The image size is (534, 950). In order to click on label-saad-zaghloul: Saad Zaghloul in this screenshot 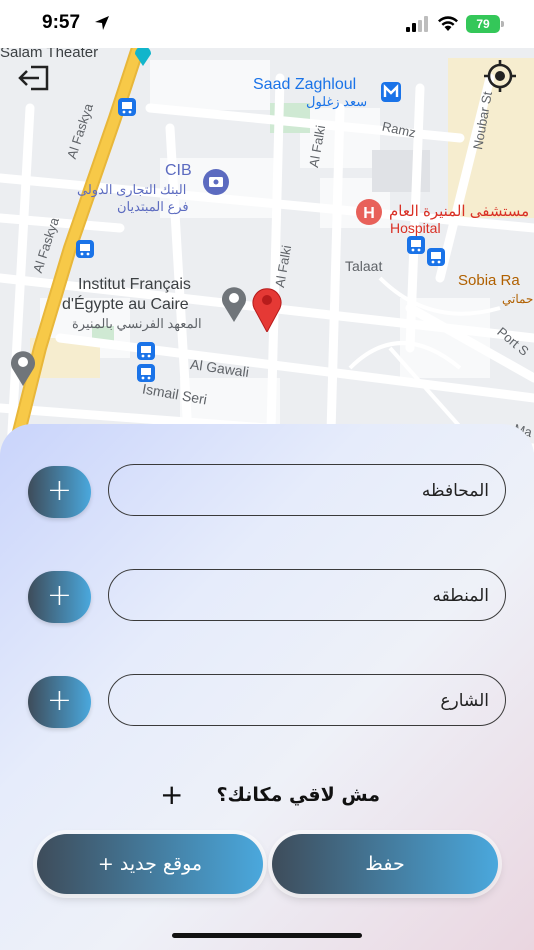, I will do `click(305, 84)`.